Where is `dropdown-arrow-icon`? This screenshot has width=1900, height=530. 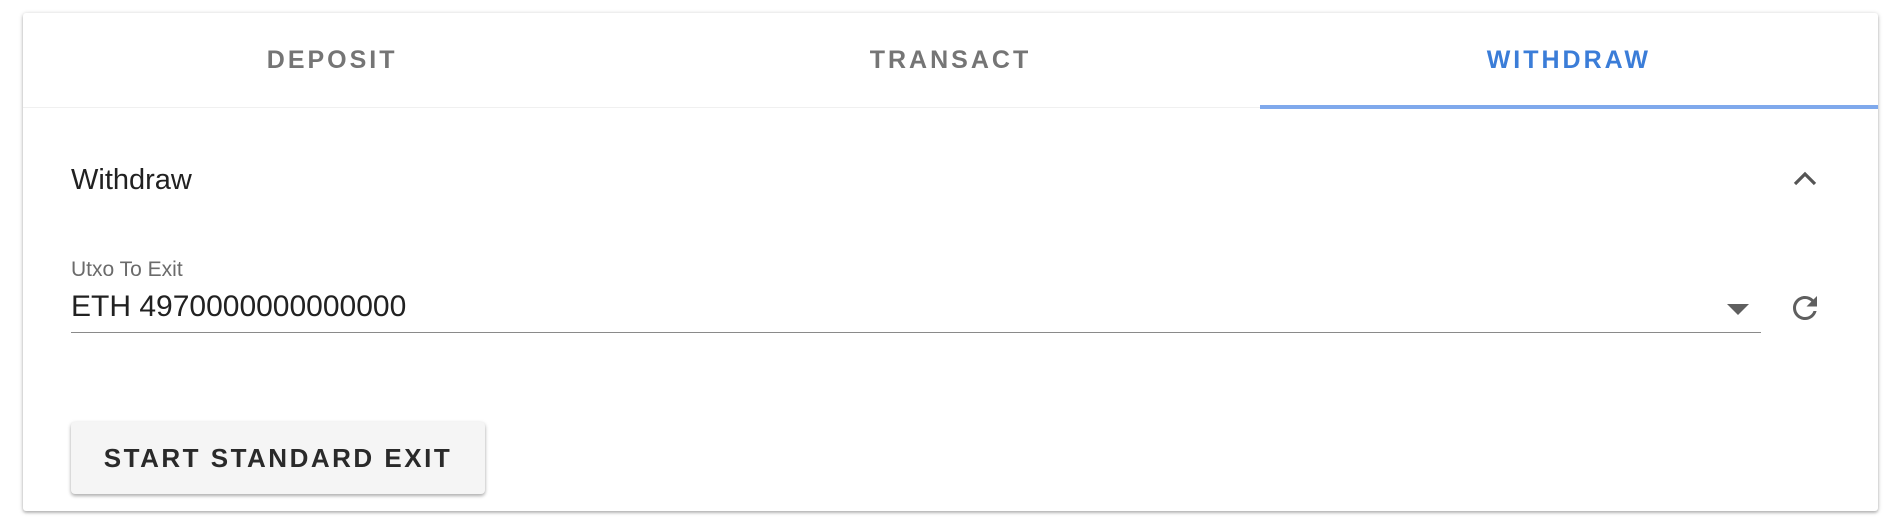
dropdown-arrow-icon is located at coordinates (1738, 309).